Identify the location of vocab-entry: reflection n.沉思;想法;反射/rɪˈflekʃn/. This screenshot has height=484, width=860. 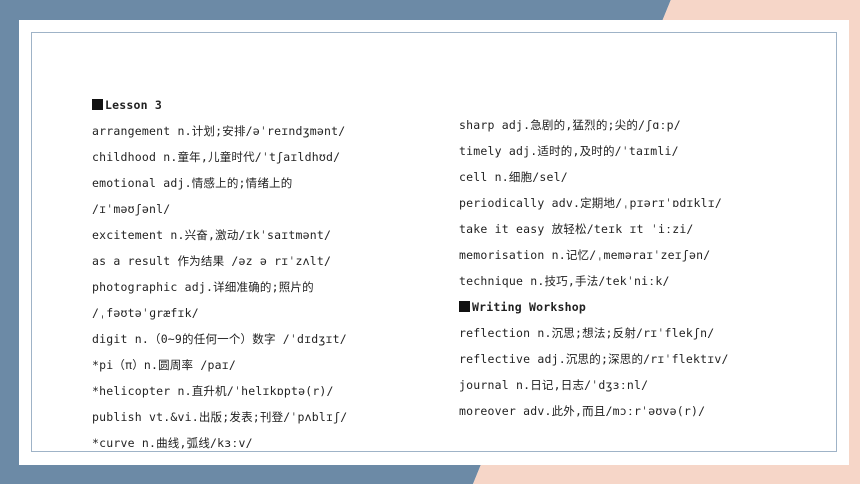
(587, 333).